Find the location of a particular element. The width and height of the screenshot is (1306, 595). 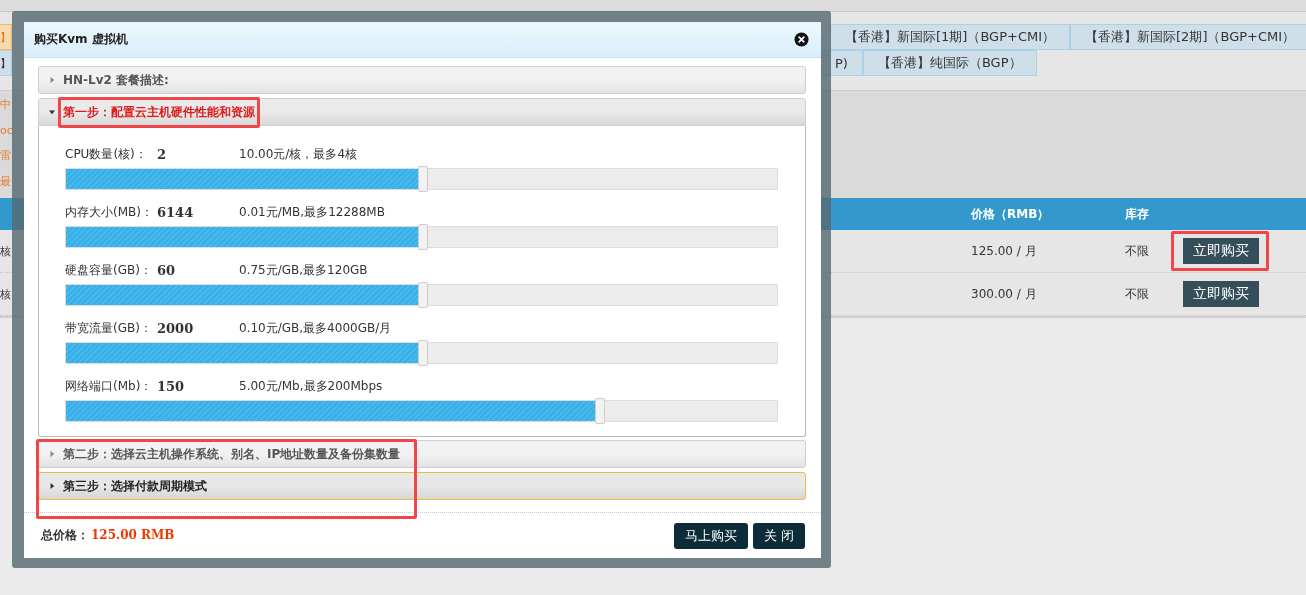

promo-text: 最 is located at coordinates (5, 181).